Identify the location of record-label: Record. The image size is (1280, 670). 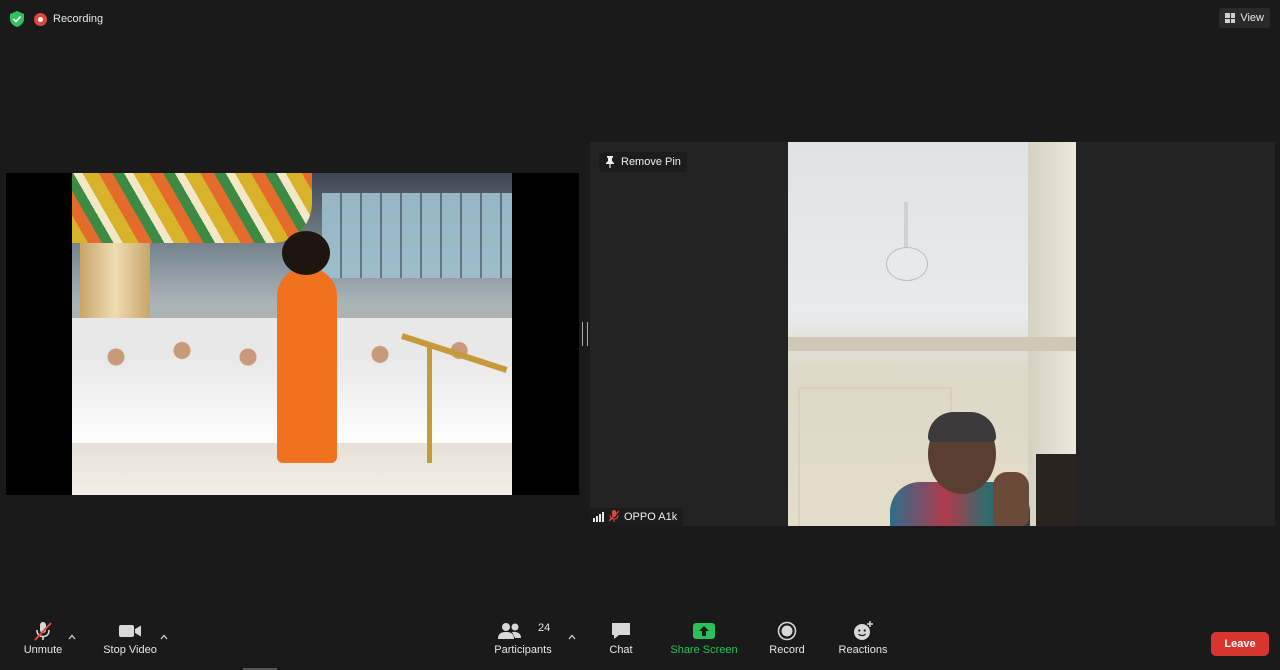
(787, 650).